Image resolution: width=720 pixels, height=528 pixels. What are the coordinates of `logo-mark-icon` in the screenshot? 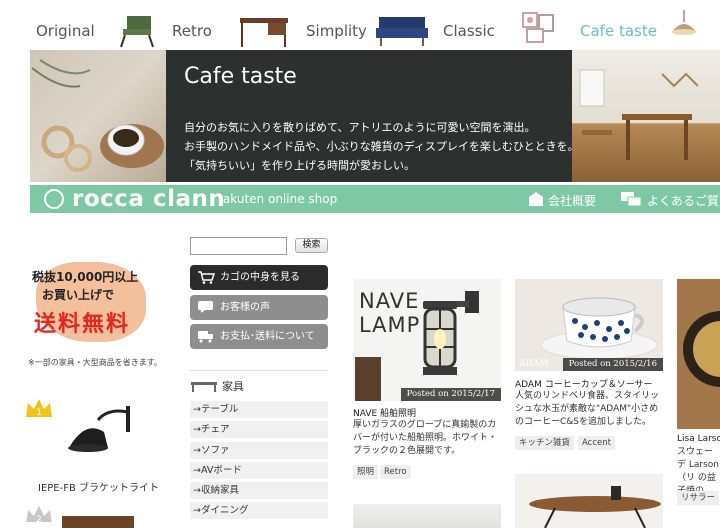 It's located at (54, 199).